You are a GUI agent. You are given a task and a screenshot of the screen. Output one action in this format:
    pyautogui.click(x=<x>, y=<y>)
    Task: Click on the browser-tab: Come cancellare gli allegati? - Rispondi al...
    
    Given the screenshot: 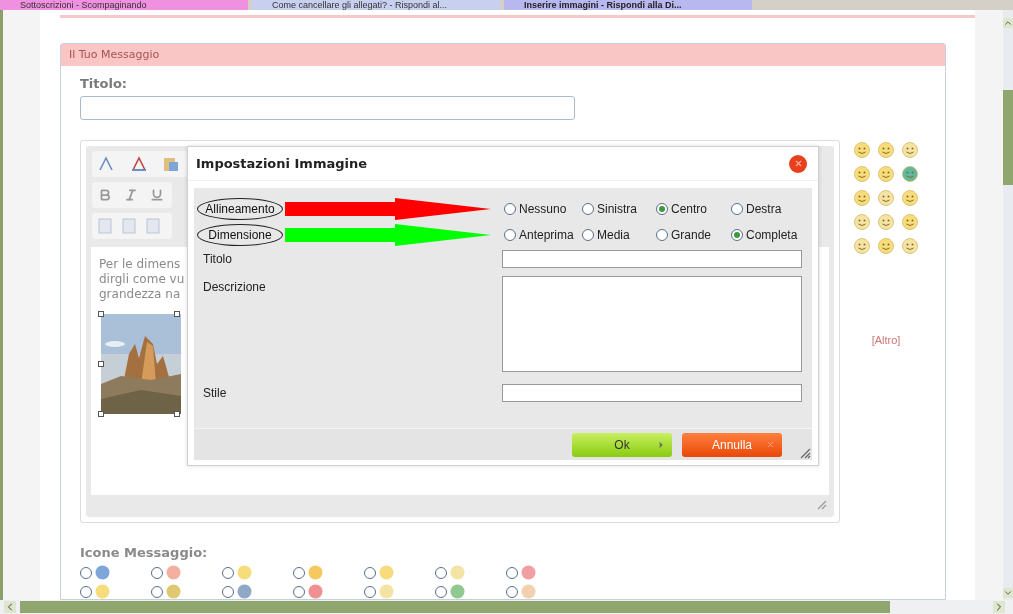 What is the action you would take?
    pyautogui.click(x=376, y=5)
    